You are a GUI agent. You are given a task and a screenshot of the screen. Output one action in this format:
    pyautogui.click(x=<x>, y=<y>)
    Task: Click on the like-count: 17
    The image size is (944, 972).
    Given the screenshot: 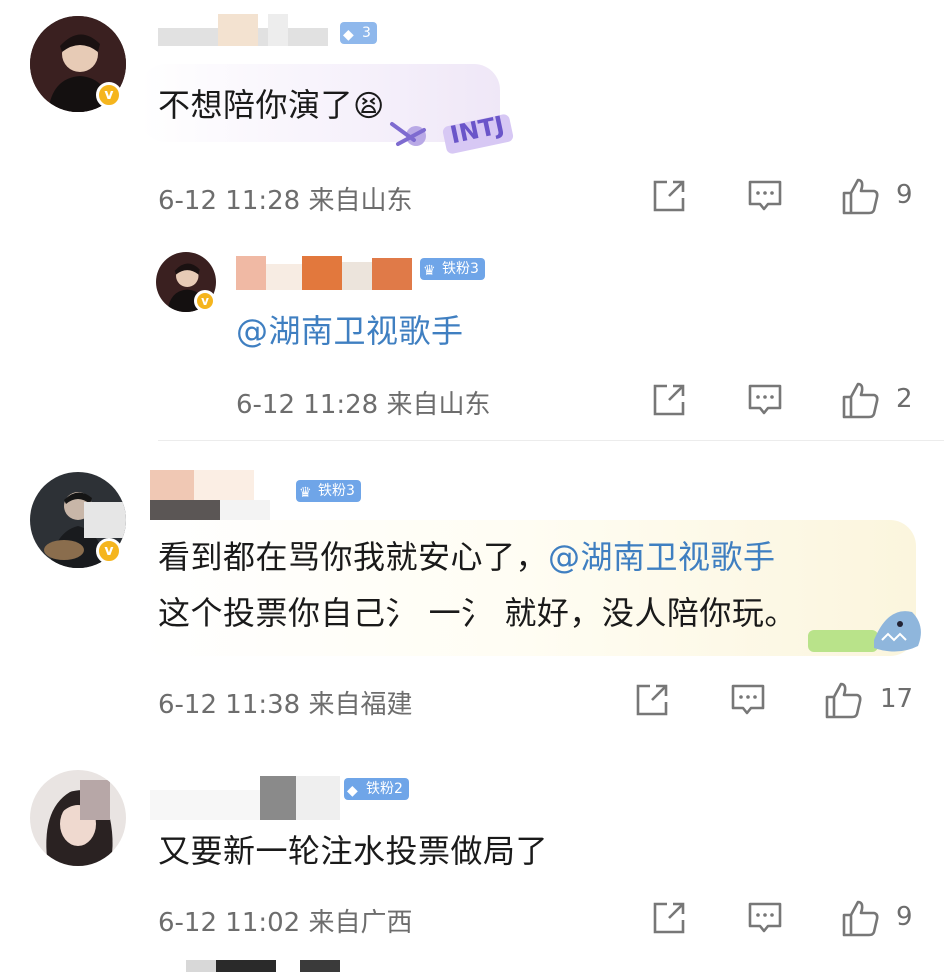 What is the action you would take?
    pyautogui.click(x=897, y=699)
    